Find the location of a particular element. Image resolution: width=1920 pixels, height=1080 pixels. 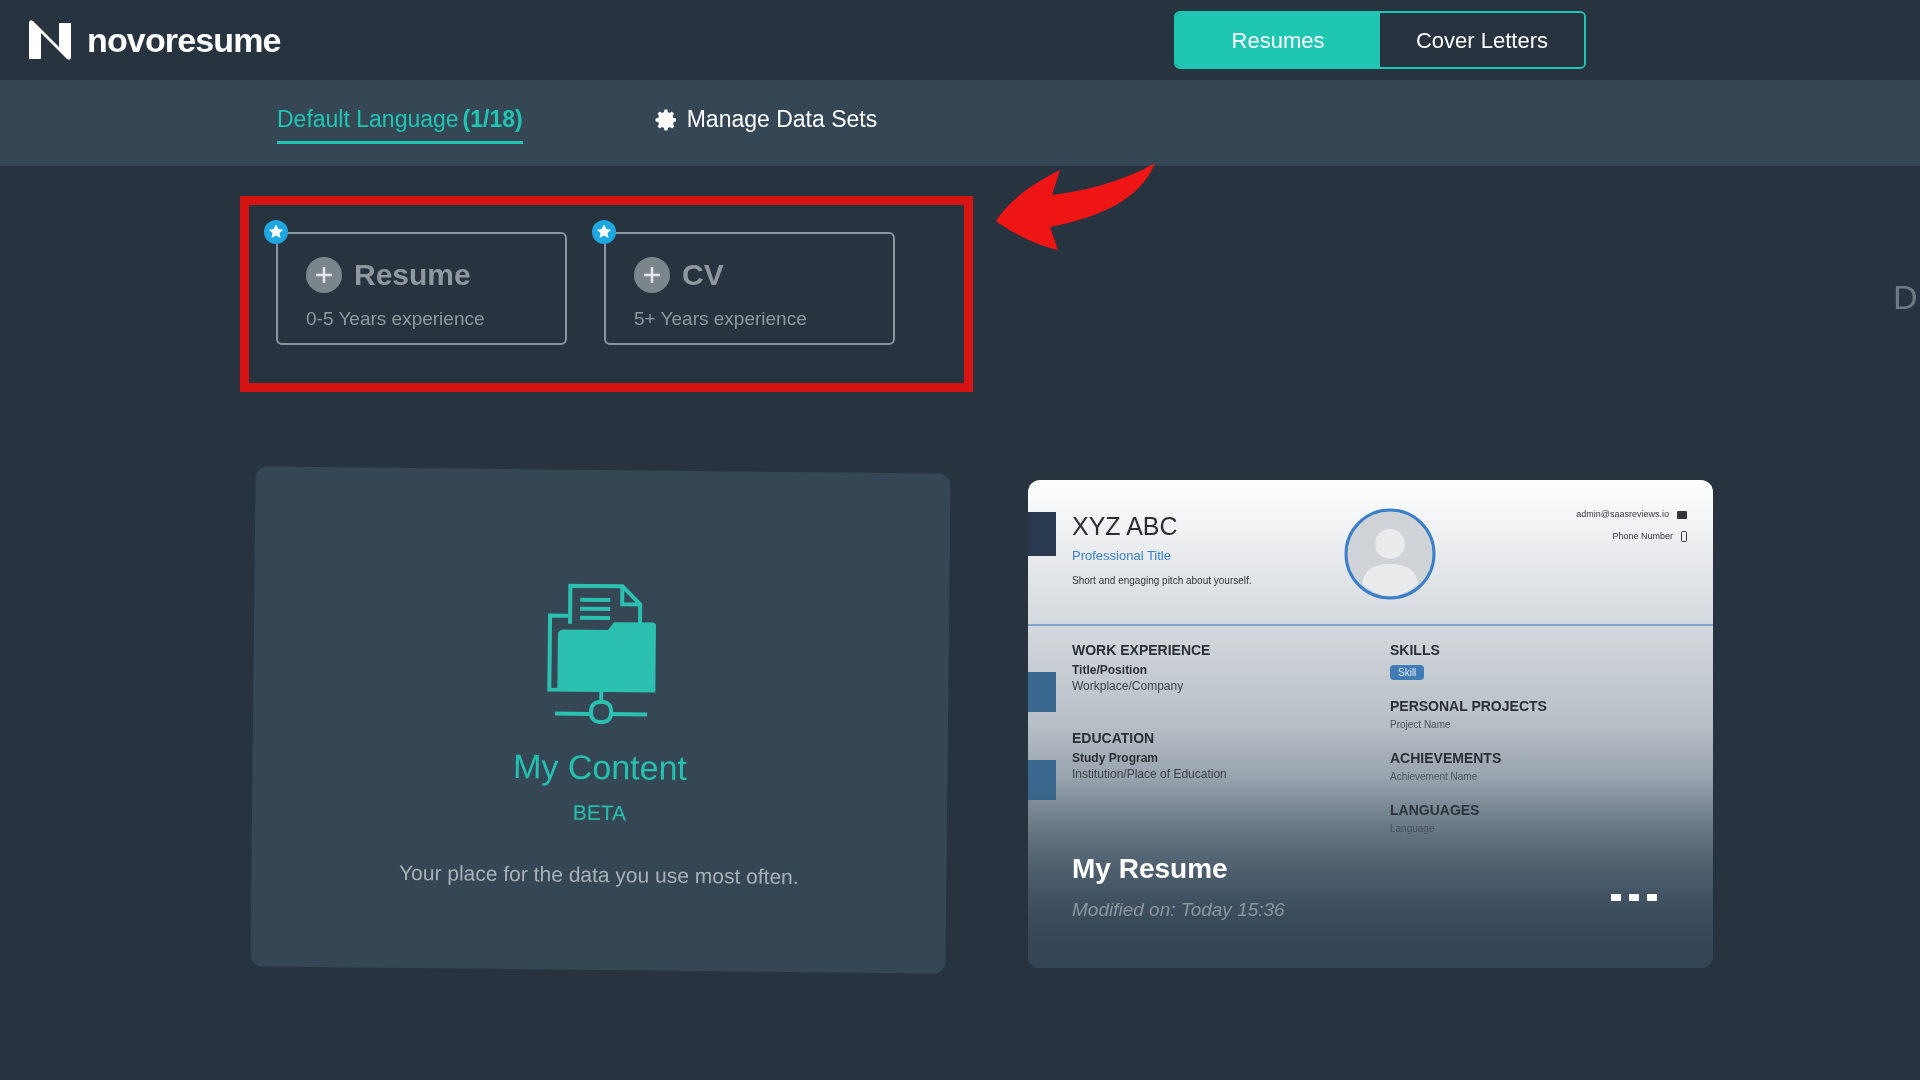

resume-section-heading: LANGUAGES is located at coordinates (1435, 810).